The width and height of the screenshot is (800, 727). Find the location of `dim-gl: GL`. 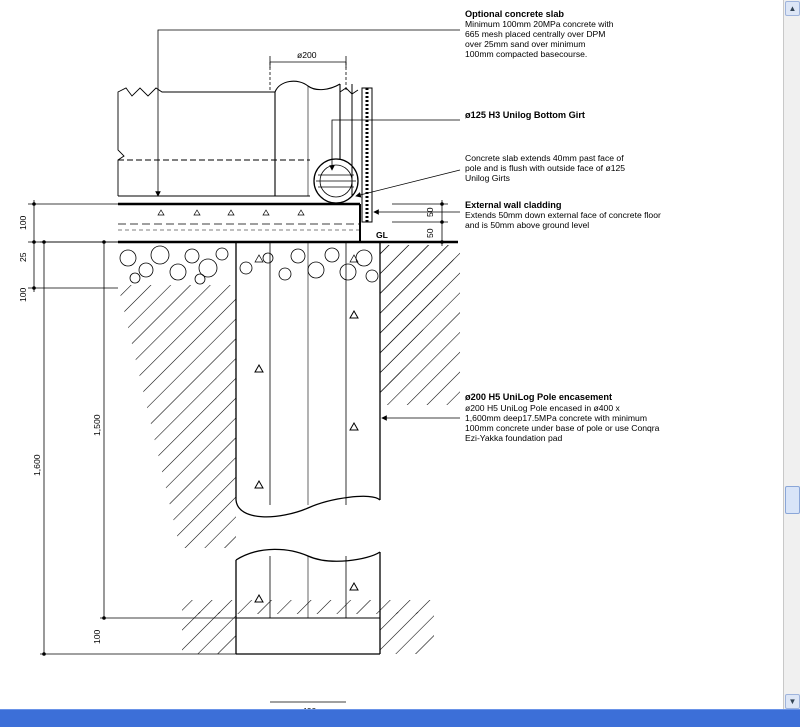

dim-gl: GL is located at coordinates (382, 235).